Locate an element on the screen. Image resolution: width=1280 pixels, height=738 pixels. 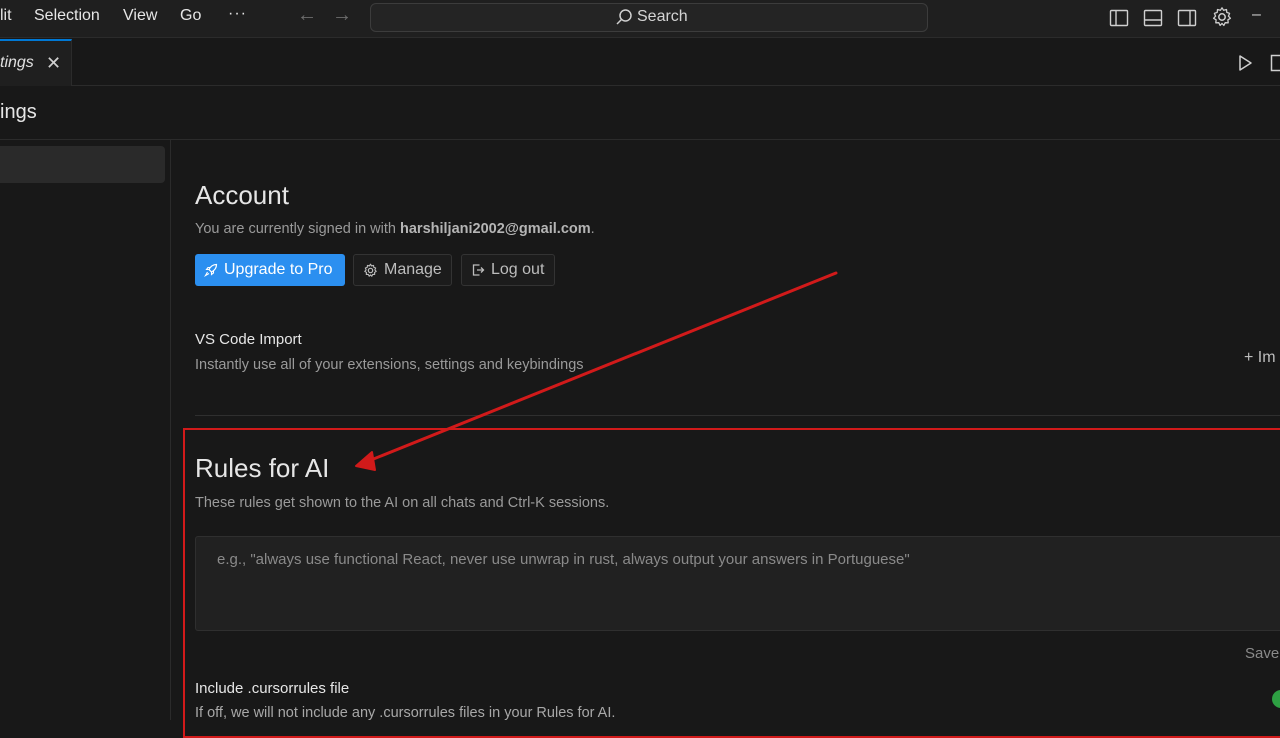
signed-in-prefix: You are currently signed in with is located at coordinates (297, 229).